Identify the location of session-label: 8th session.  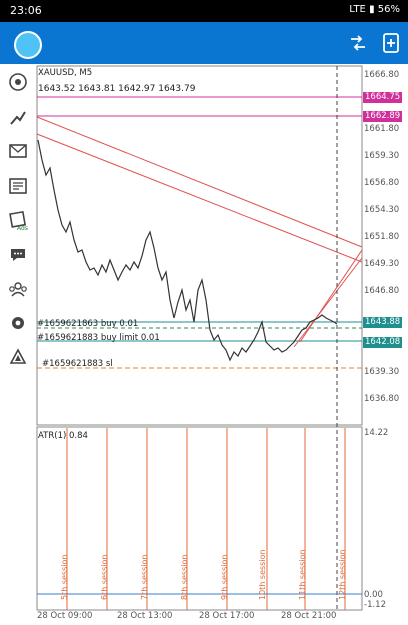
(184, 577).